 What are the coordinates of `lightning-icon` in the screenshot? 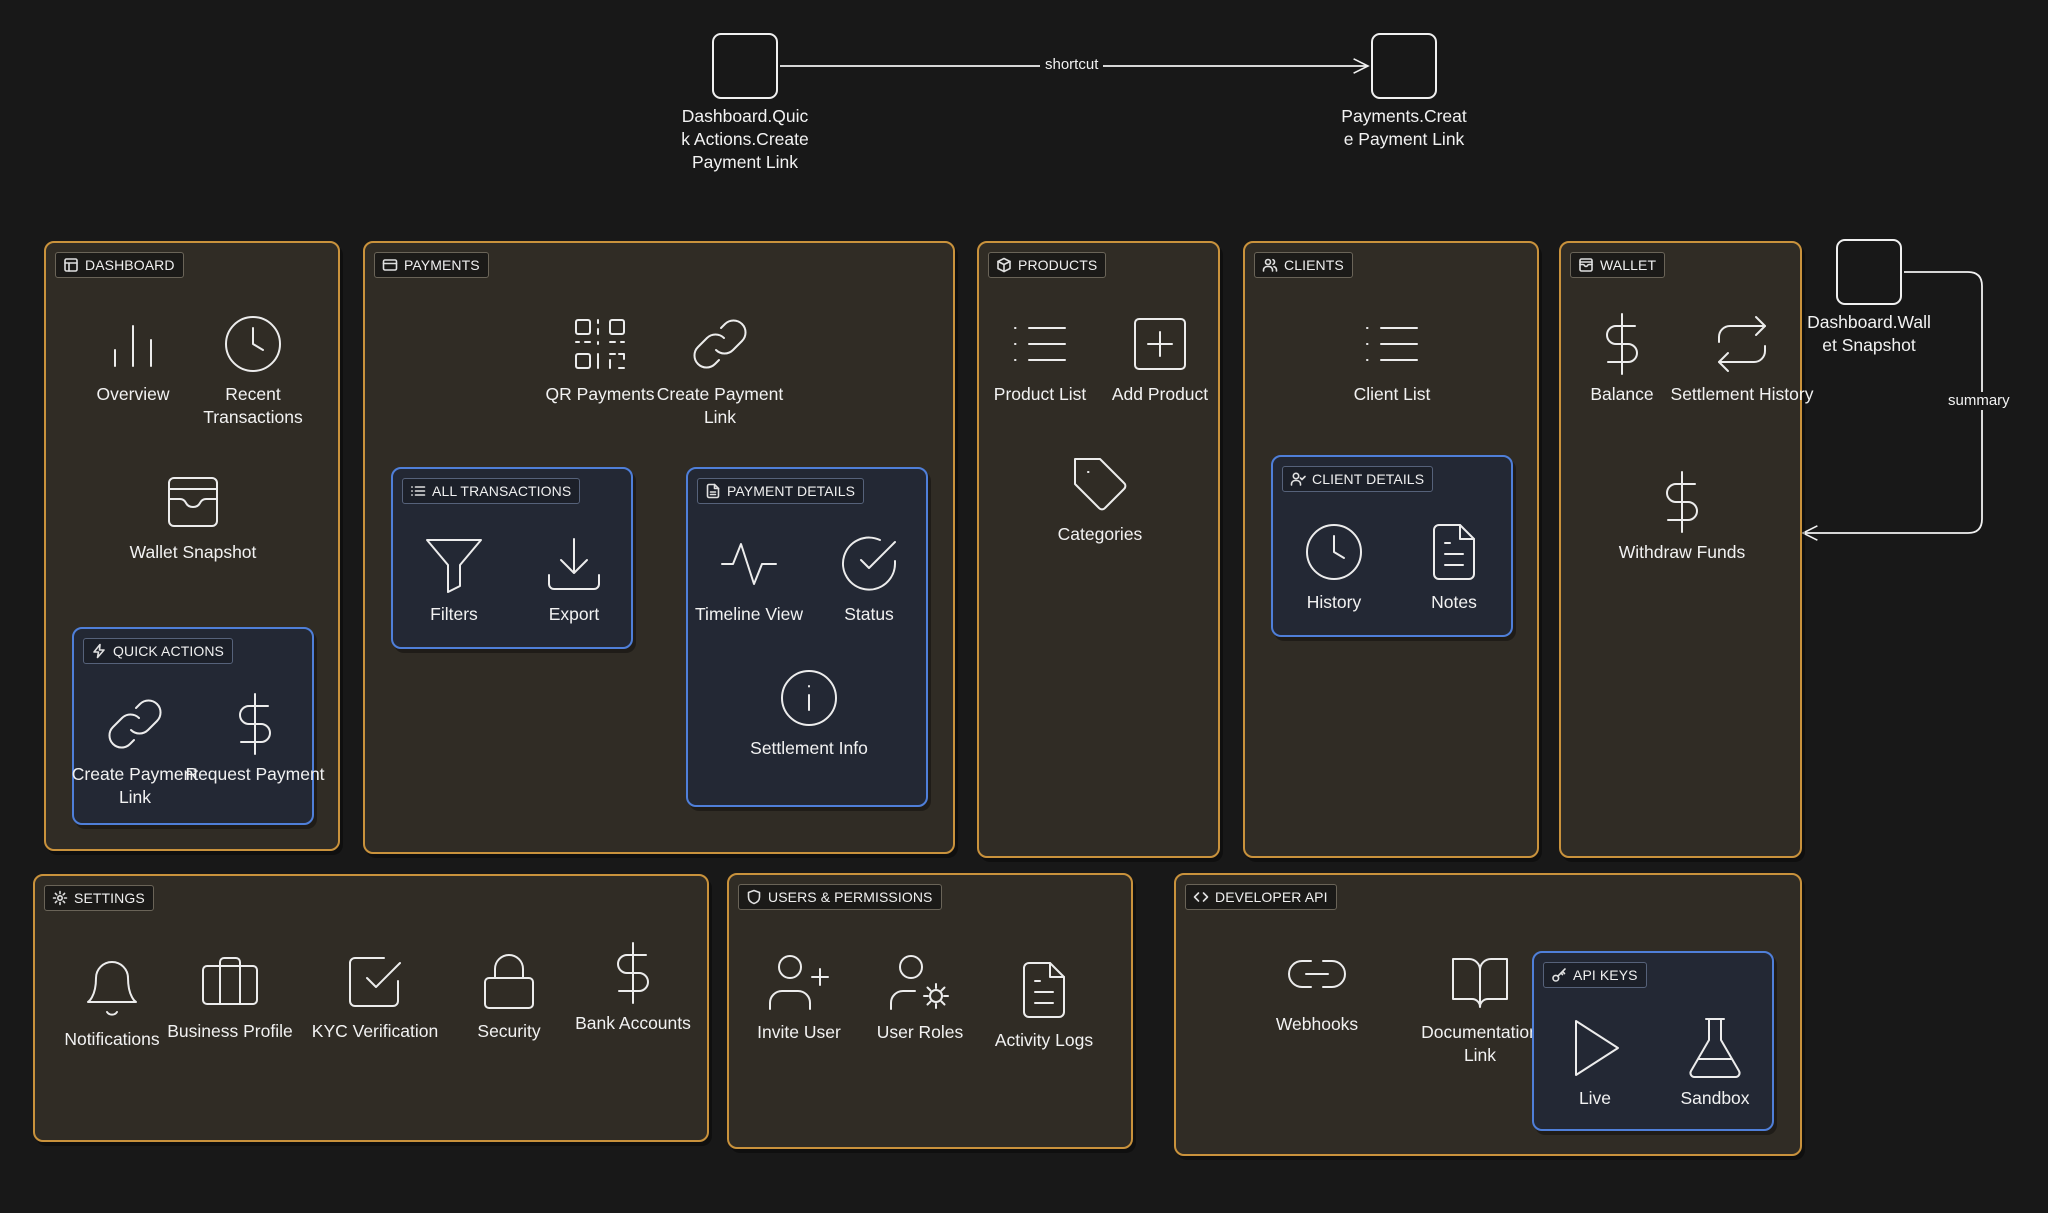 It's located at (99, 651).